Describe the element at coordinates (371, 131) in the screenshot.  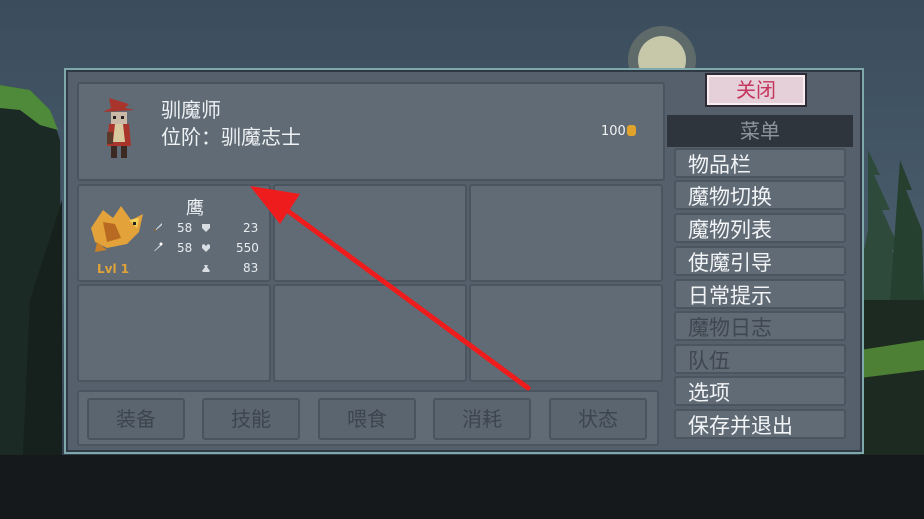
I see `player-info-card: 驯魔师 位阶：驯魔志士 100` at that location.